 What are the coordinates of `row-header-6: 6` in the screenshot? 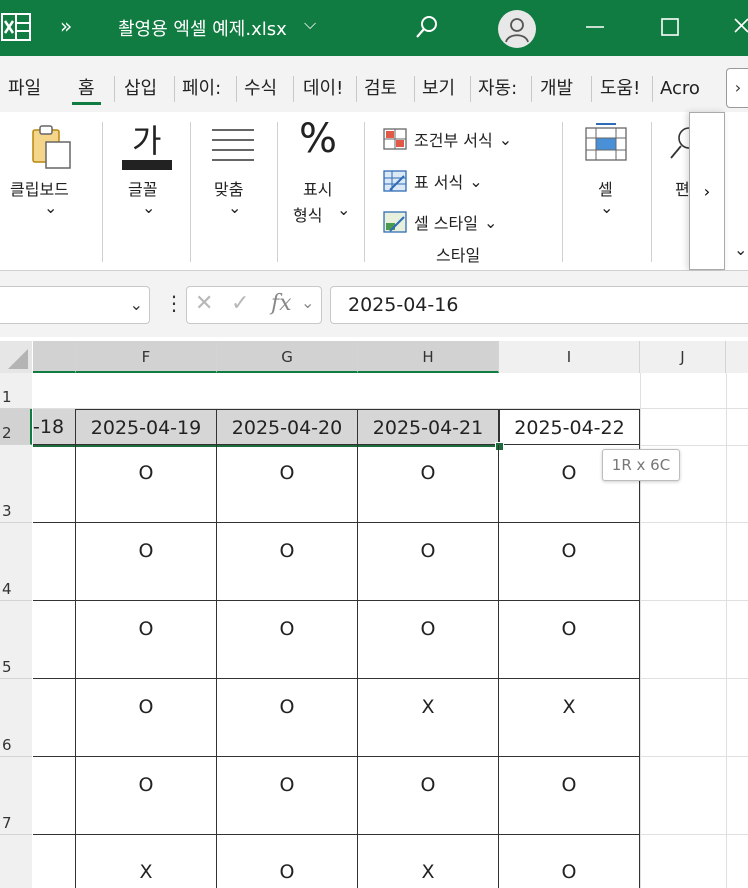 It's located at (16, 718).